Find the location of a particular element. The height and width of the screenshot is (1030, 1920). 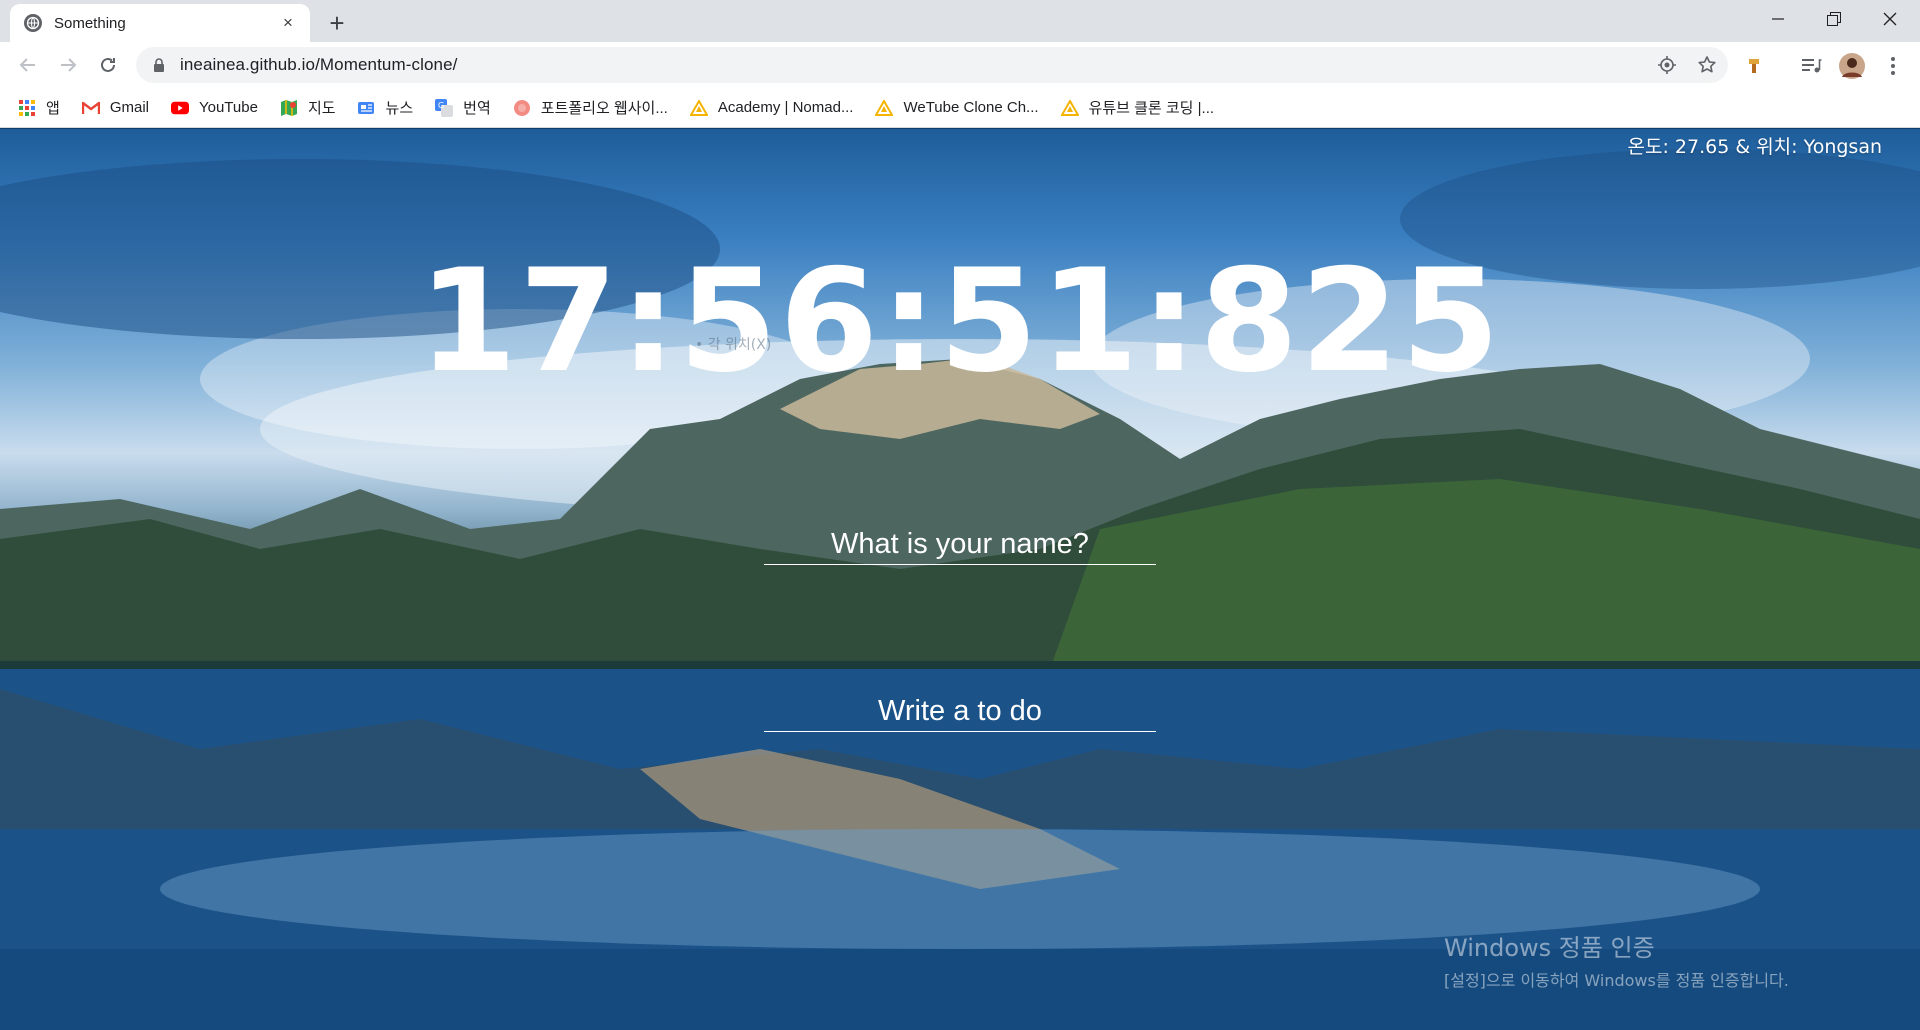

bookmark-label: Gmail is located at coordinates (129, 107).